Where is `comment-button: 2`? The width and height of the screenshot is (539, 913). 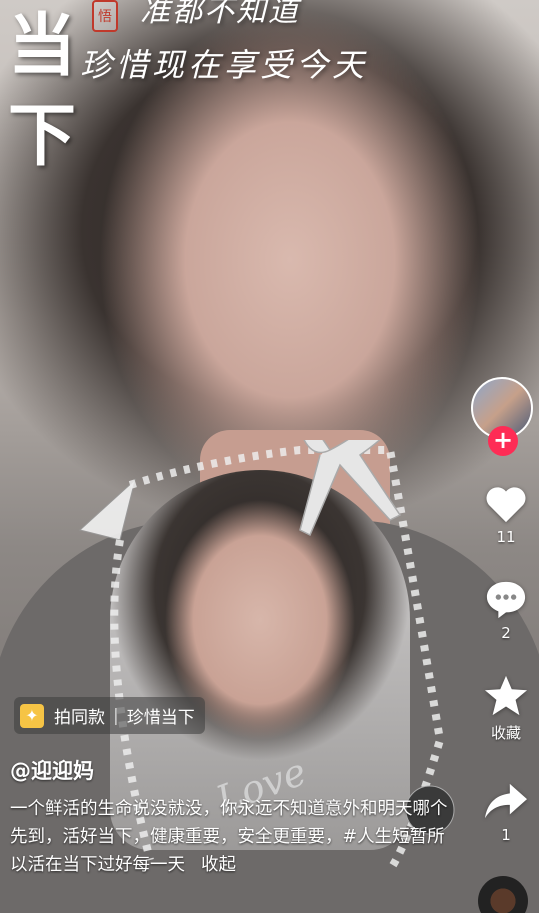 comment-button: 2 is located at coordinates (506, 610).